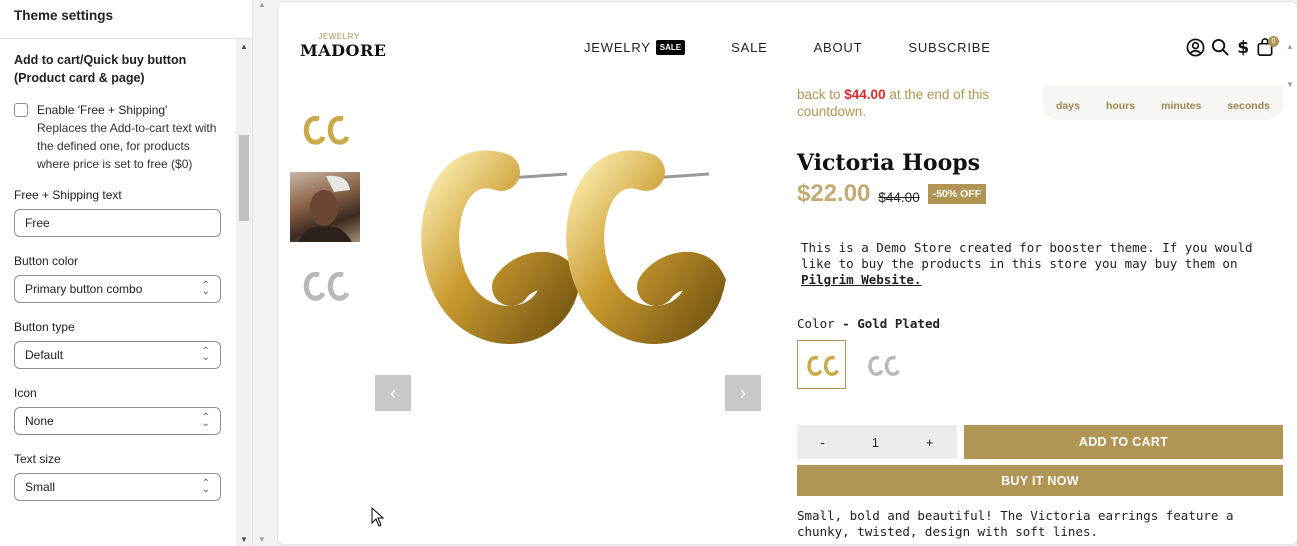 The height and width of the screenshot is (546, 1297). I want to click on countdown-unit-minutes: minutes, so click(1181, 106).